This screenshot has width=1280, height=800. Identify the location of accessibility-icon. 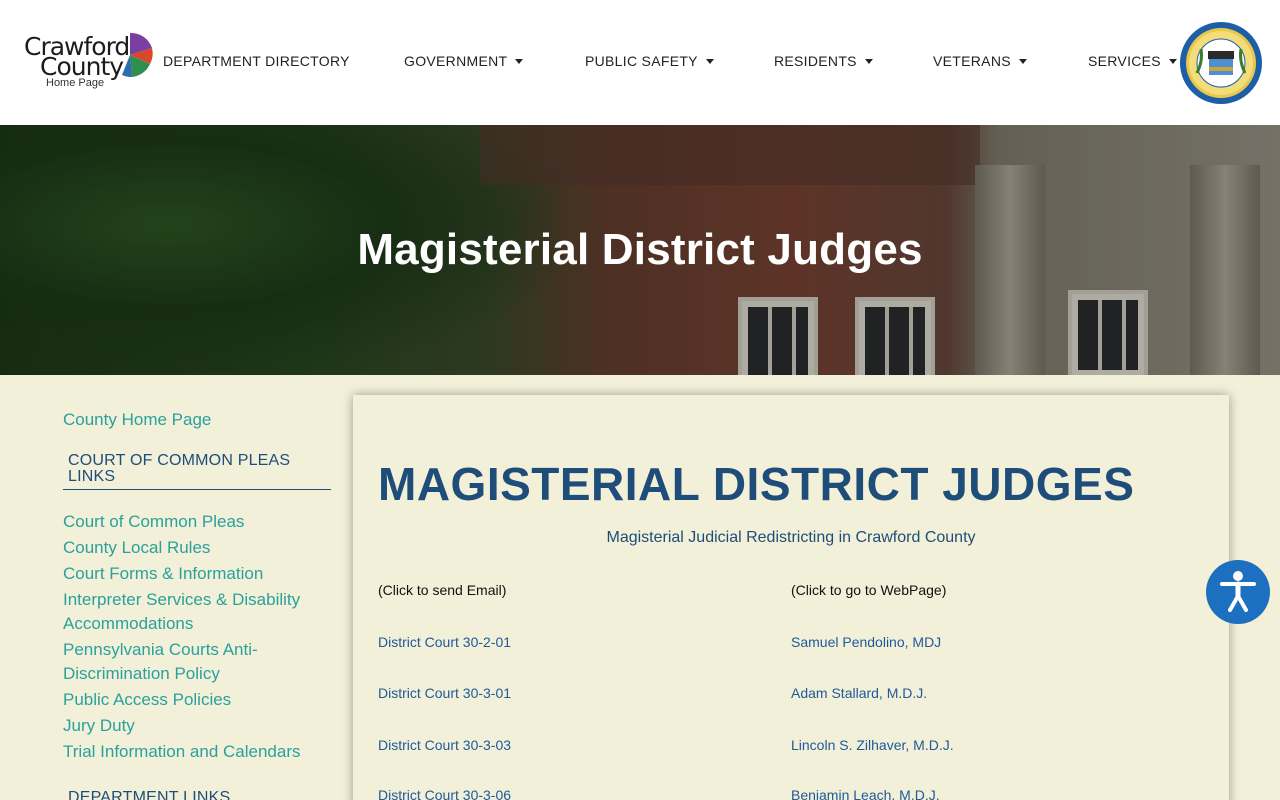
(1238, 591).